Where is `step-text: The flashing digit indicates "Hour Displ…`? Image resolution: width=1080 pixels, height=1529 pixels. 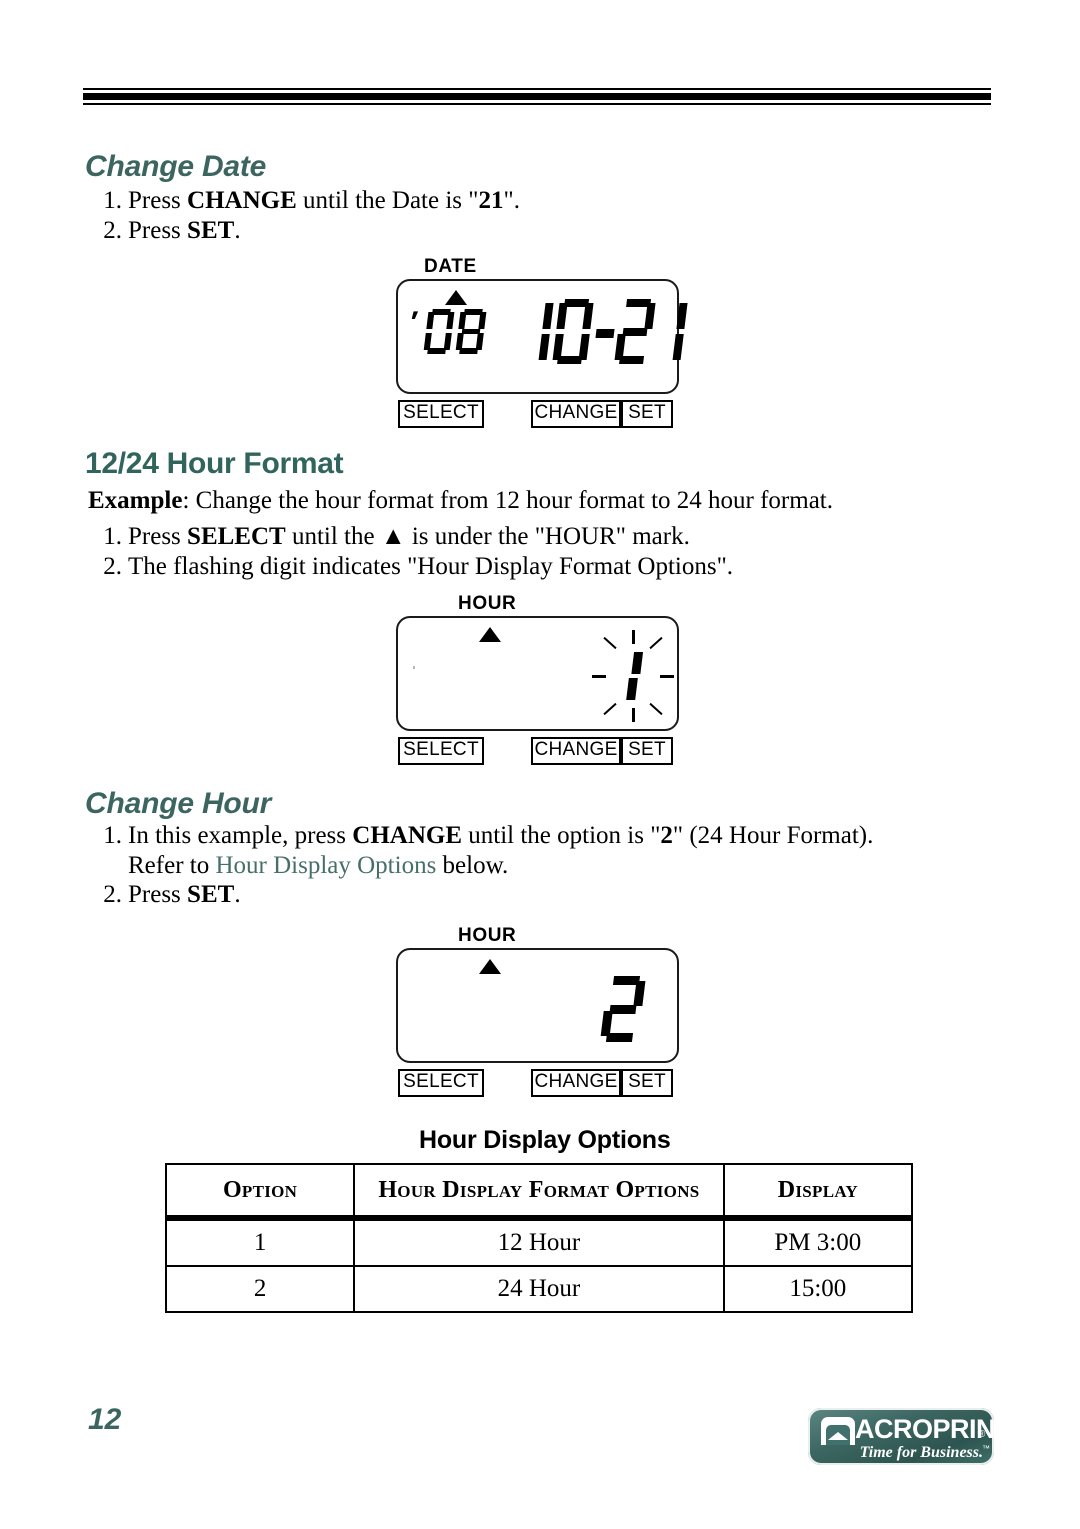
step-text: The flashing digit indicates "Hour Displ… is located at coordinates (431, 566).